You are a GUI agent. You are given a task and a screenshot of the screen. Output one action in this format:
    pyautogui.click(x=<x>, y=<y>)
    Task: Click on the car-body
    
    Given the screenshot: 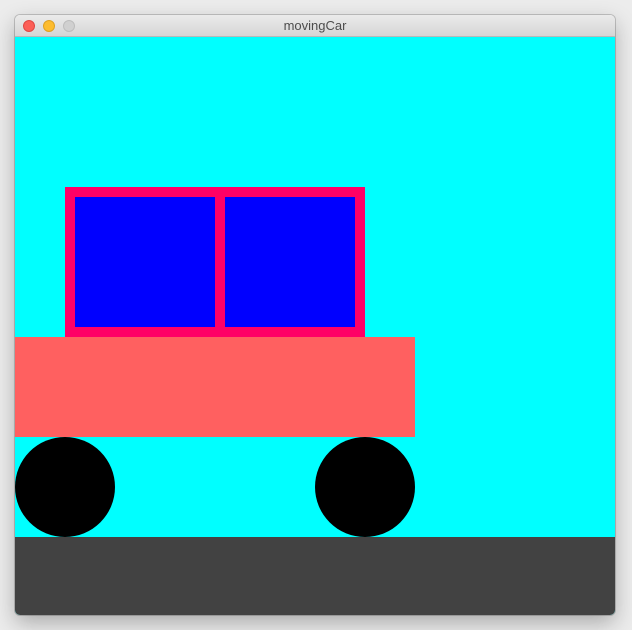 What is the action you would take?
    pyautogui.click(x=215, y=387)
    